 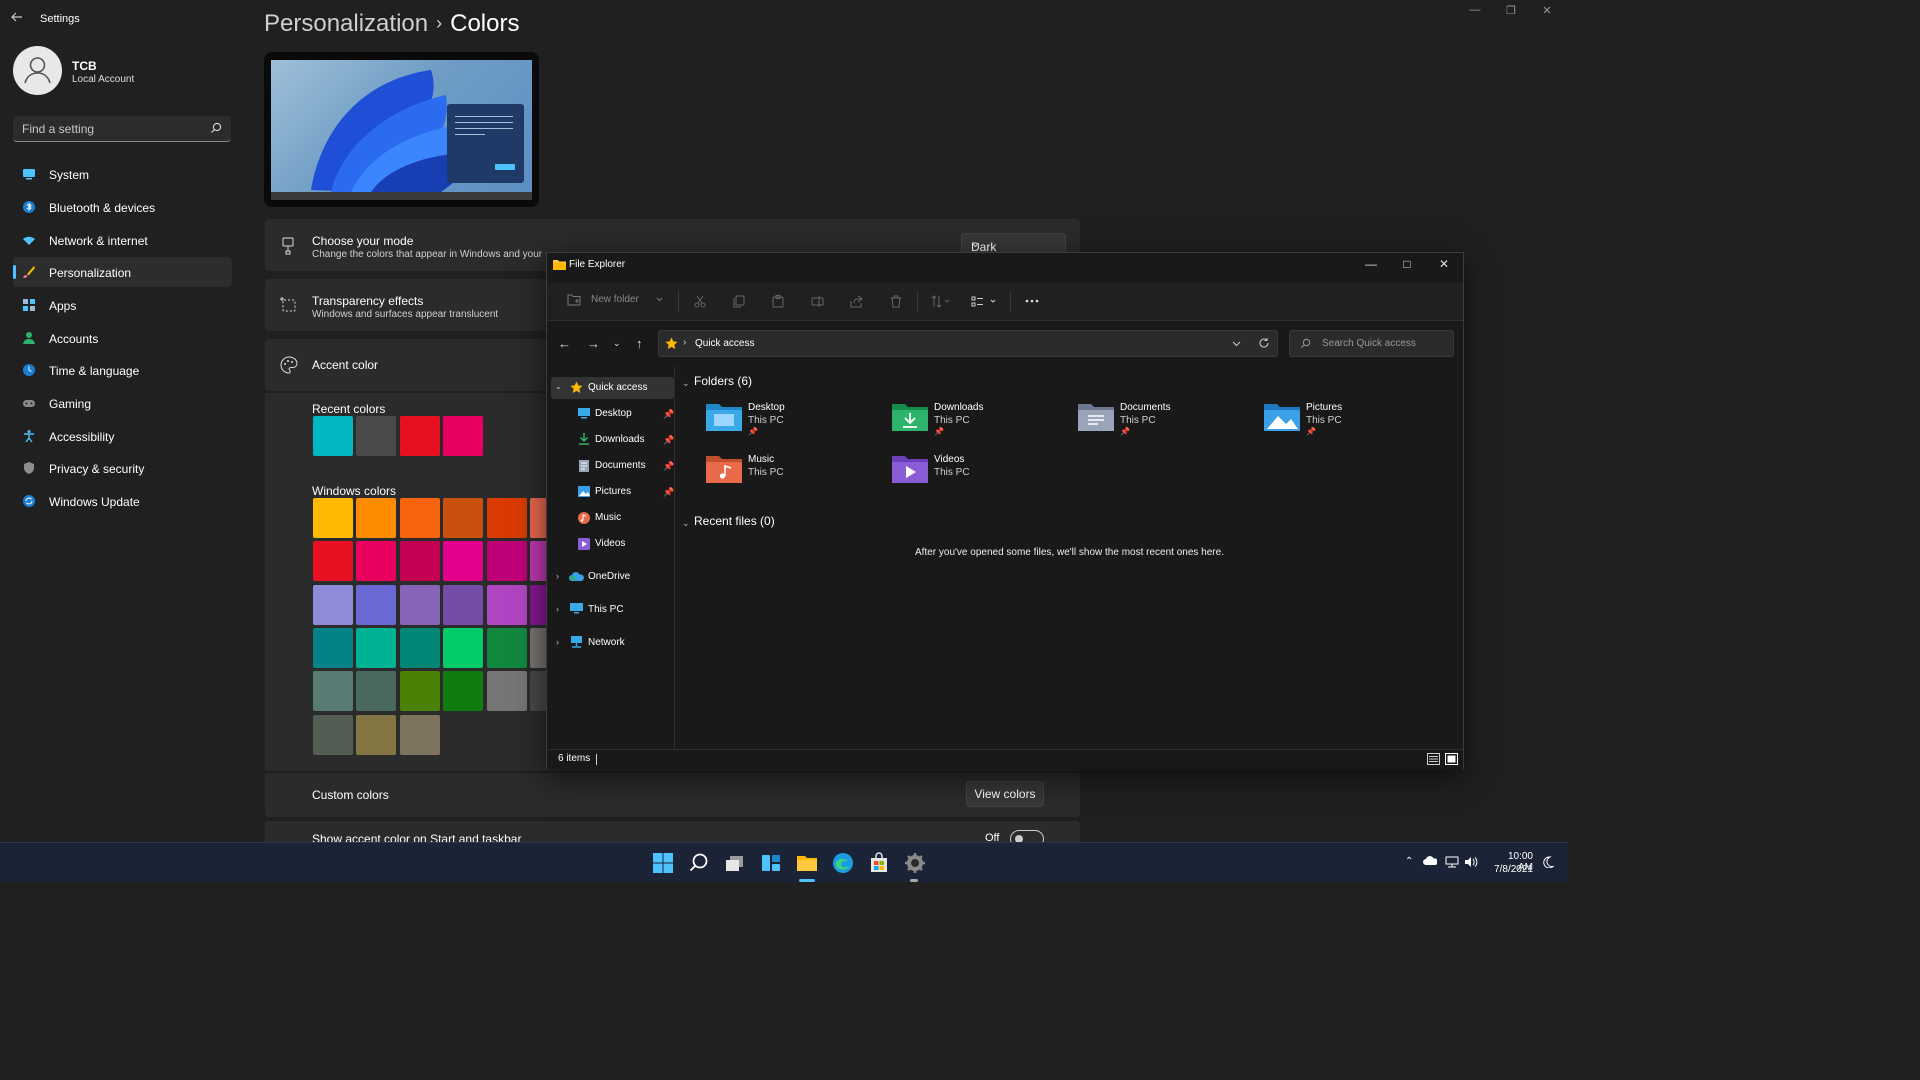 What do you see at coordinates (610, 543) in the screenshot?
I see `tree-item-videos: Videos` at bounding box center [610, 543].